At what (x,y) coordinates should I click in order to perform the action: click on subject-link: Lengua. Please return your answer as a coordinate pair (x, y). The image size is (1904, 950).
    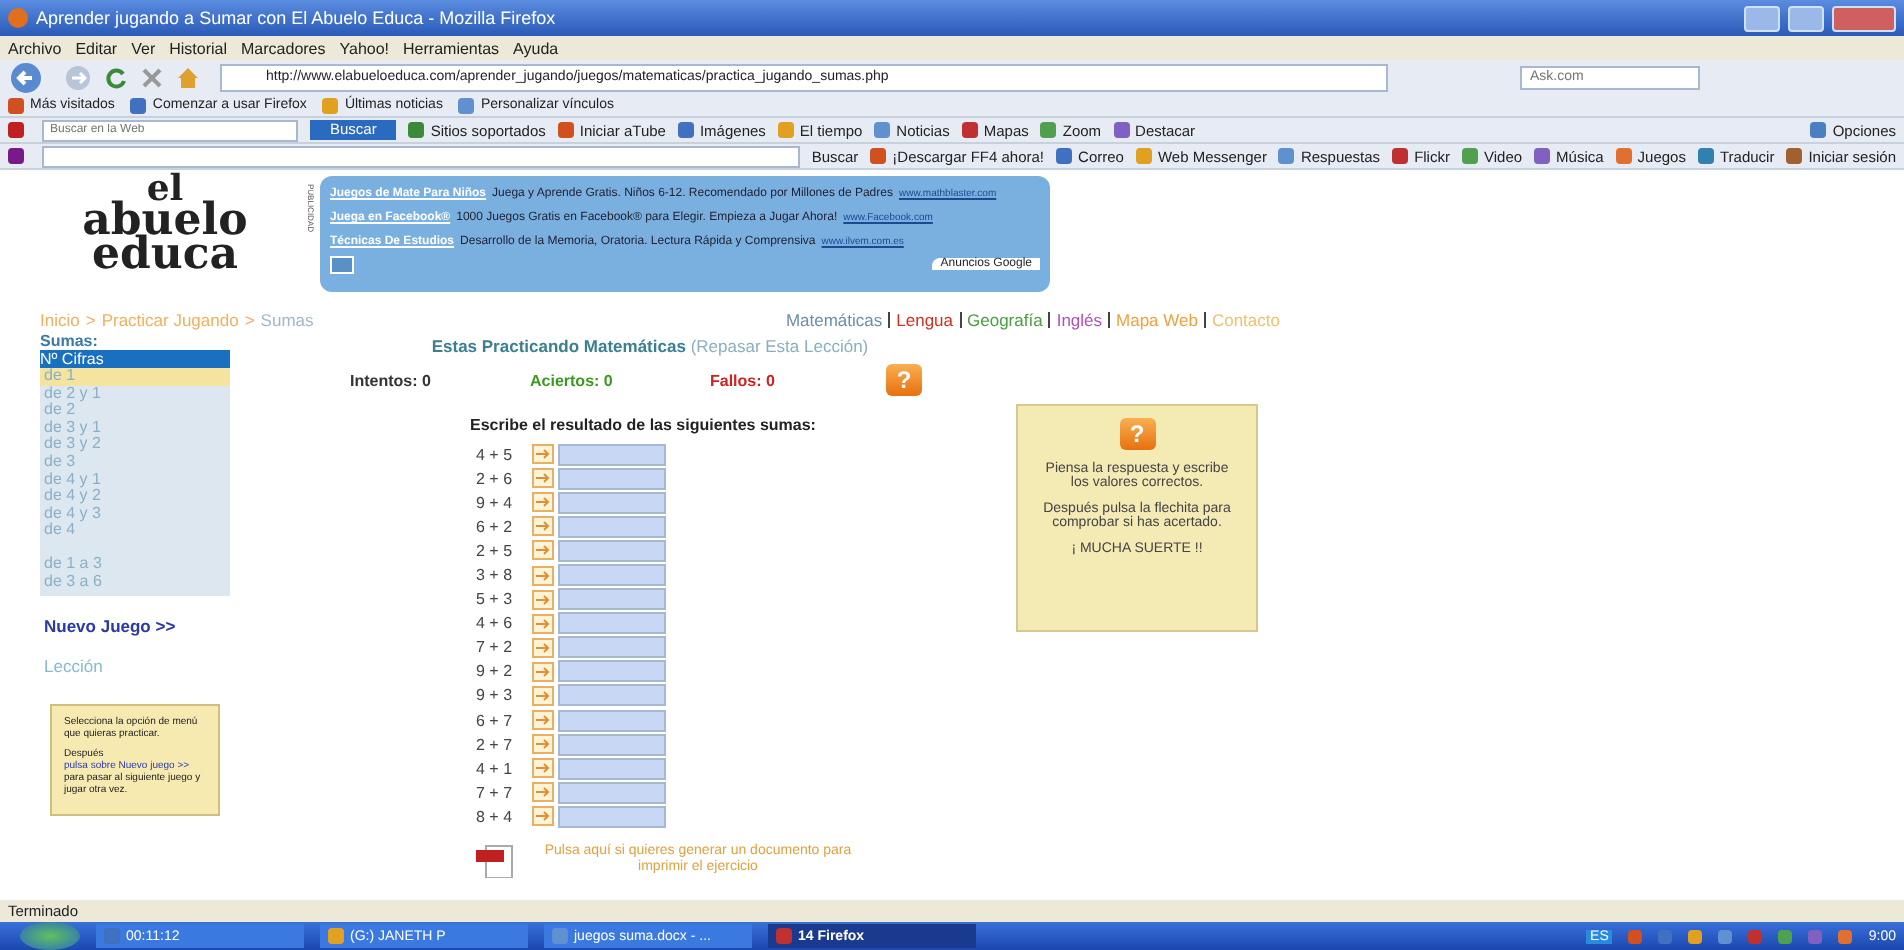
    Looking at the image, I should click on (925, 320).